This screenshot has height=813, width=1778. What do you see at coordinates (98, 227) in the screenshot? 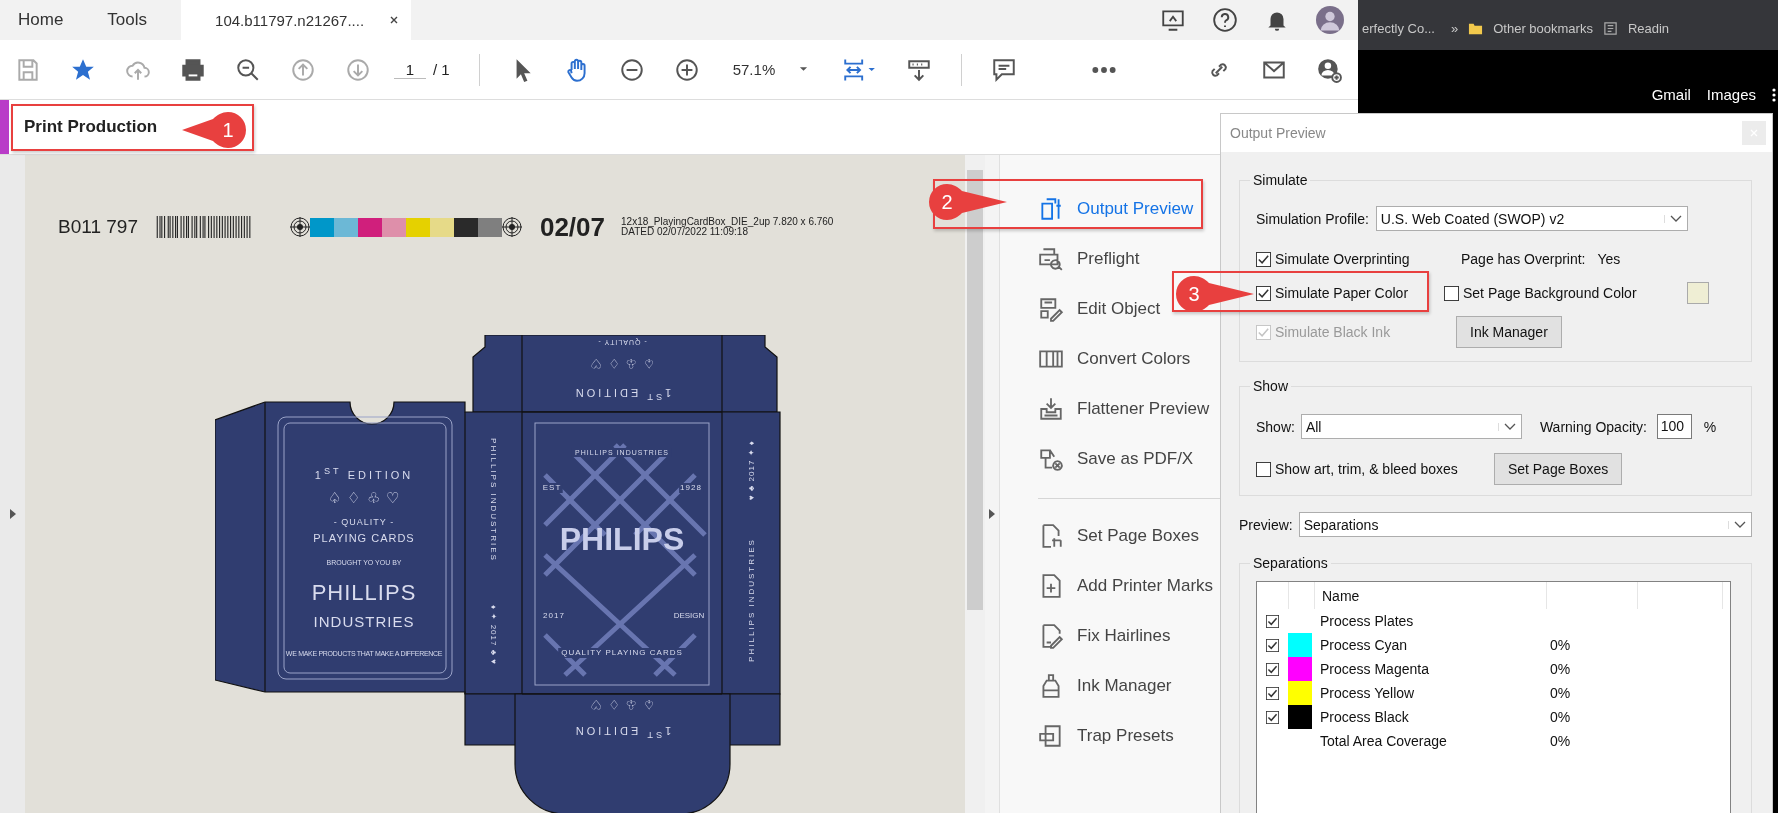
I see `job-id: B011 797` at bounding box center [98, 227].